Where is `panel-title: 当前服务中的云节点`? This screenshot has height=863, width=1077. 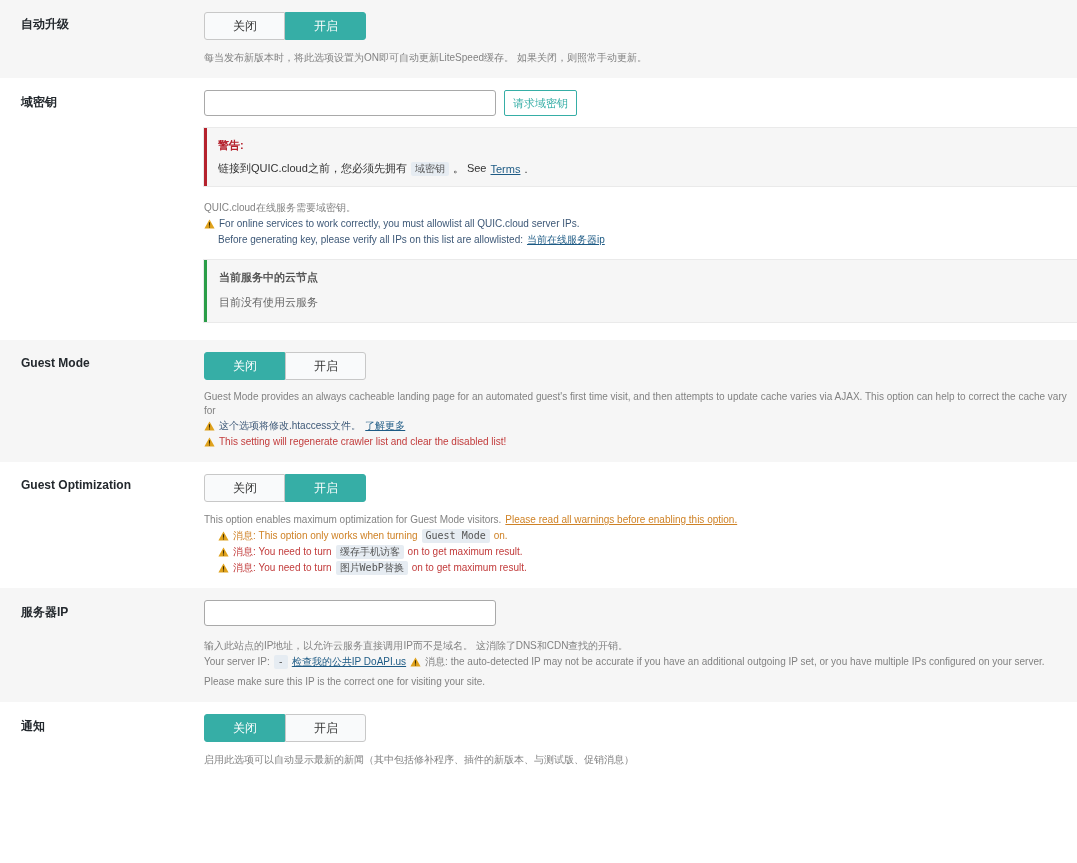 panel-title: 当前服务中的云节点 is located at coordinates (268, 277).